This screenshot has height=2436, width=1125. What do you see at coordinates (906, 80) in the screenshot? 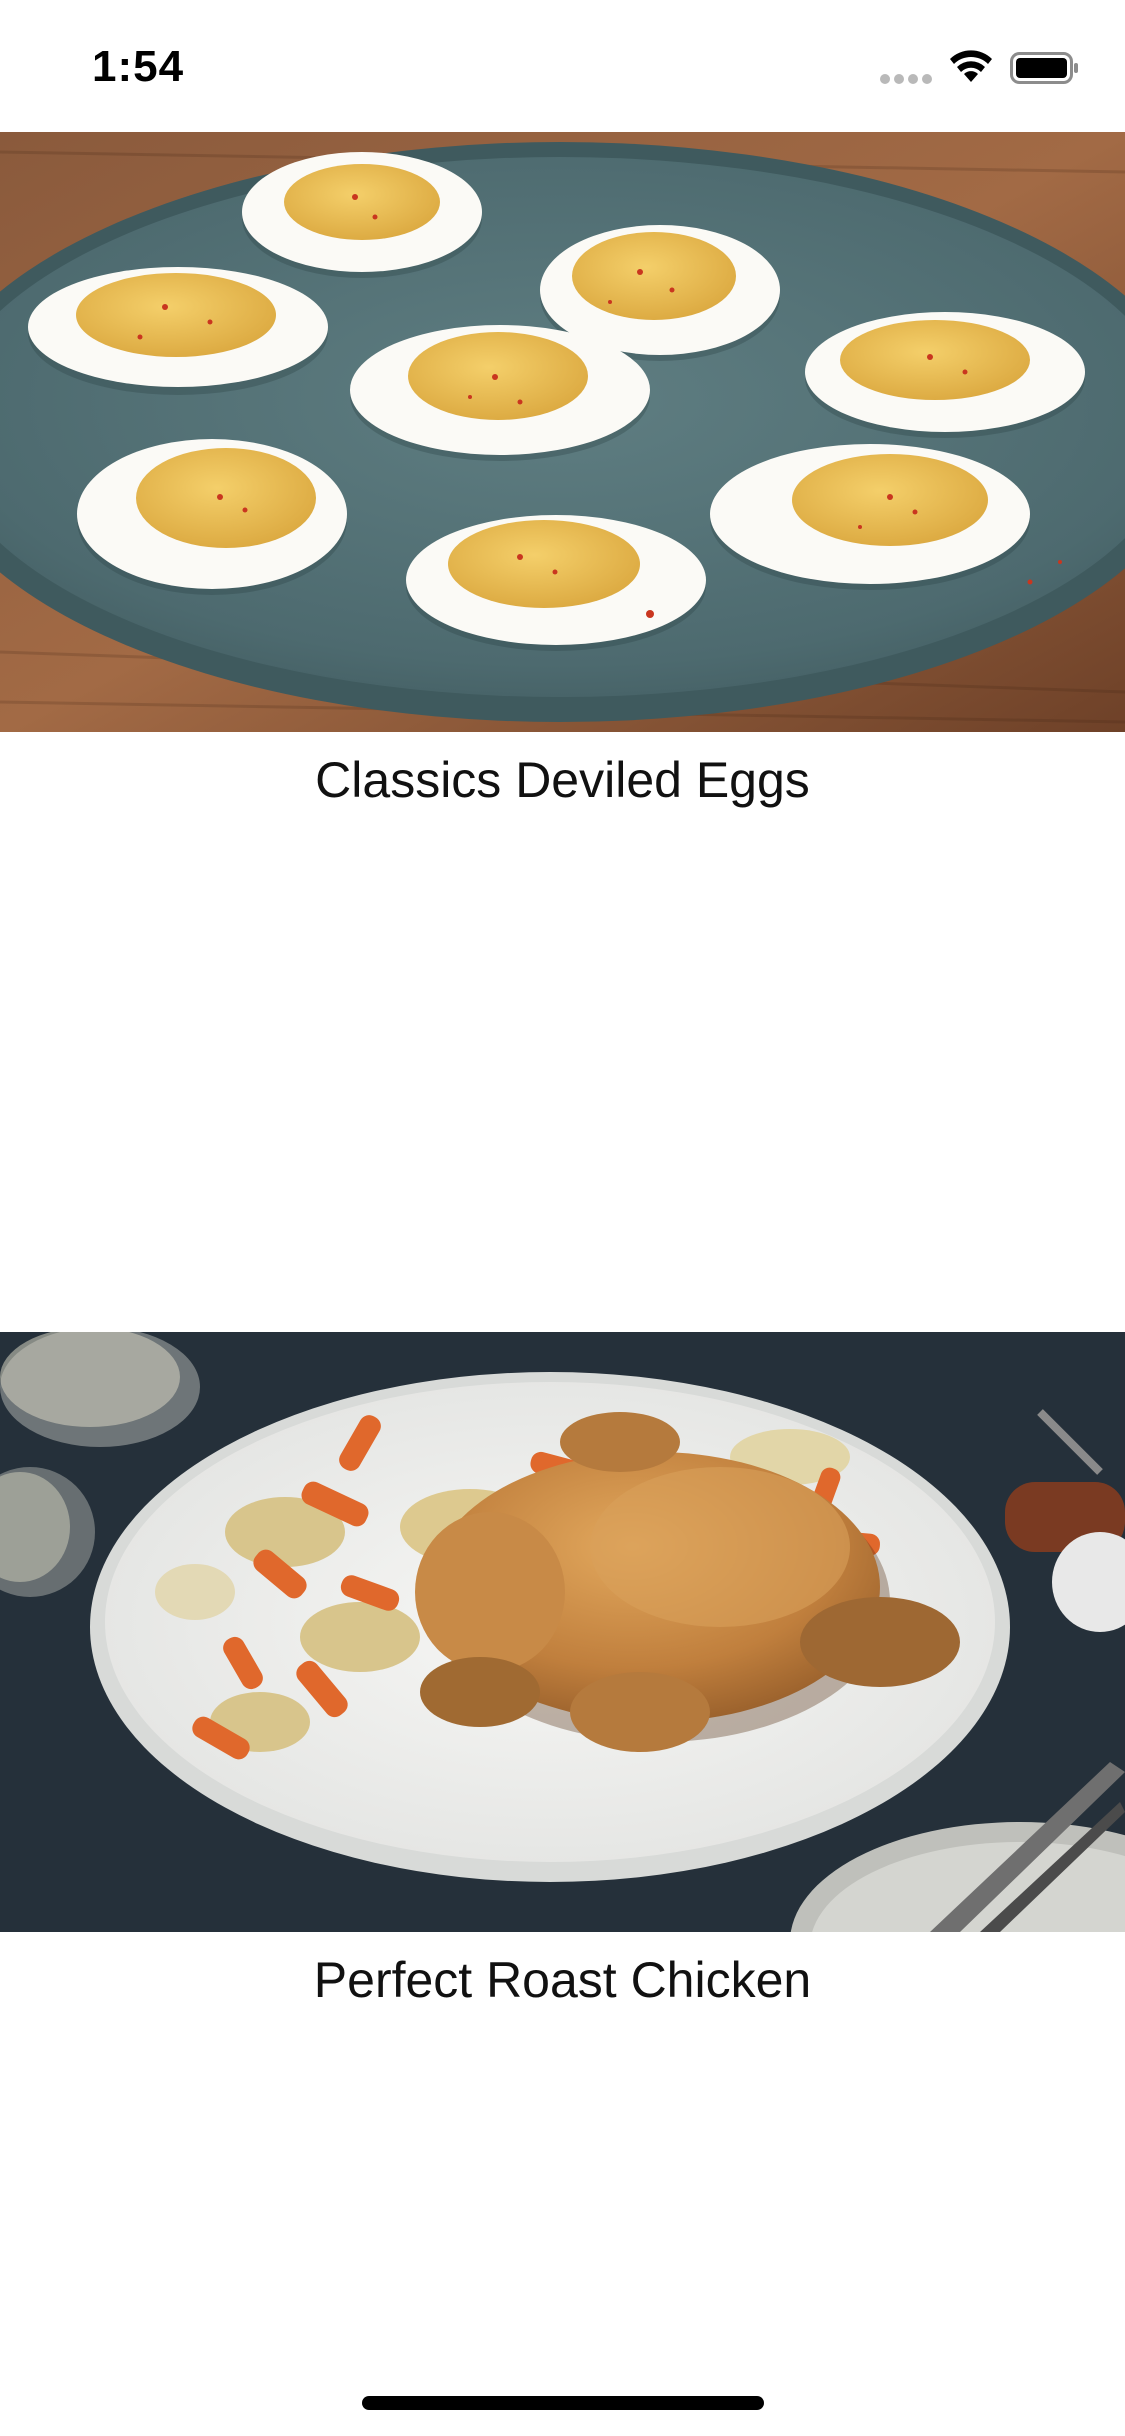
I see `cellular-signal-icon` at bounding box center [906, 80].